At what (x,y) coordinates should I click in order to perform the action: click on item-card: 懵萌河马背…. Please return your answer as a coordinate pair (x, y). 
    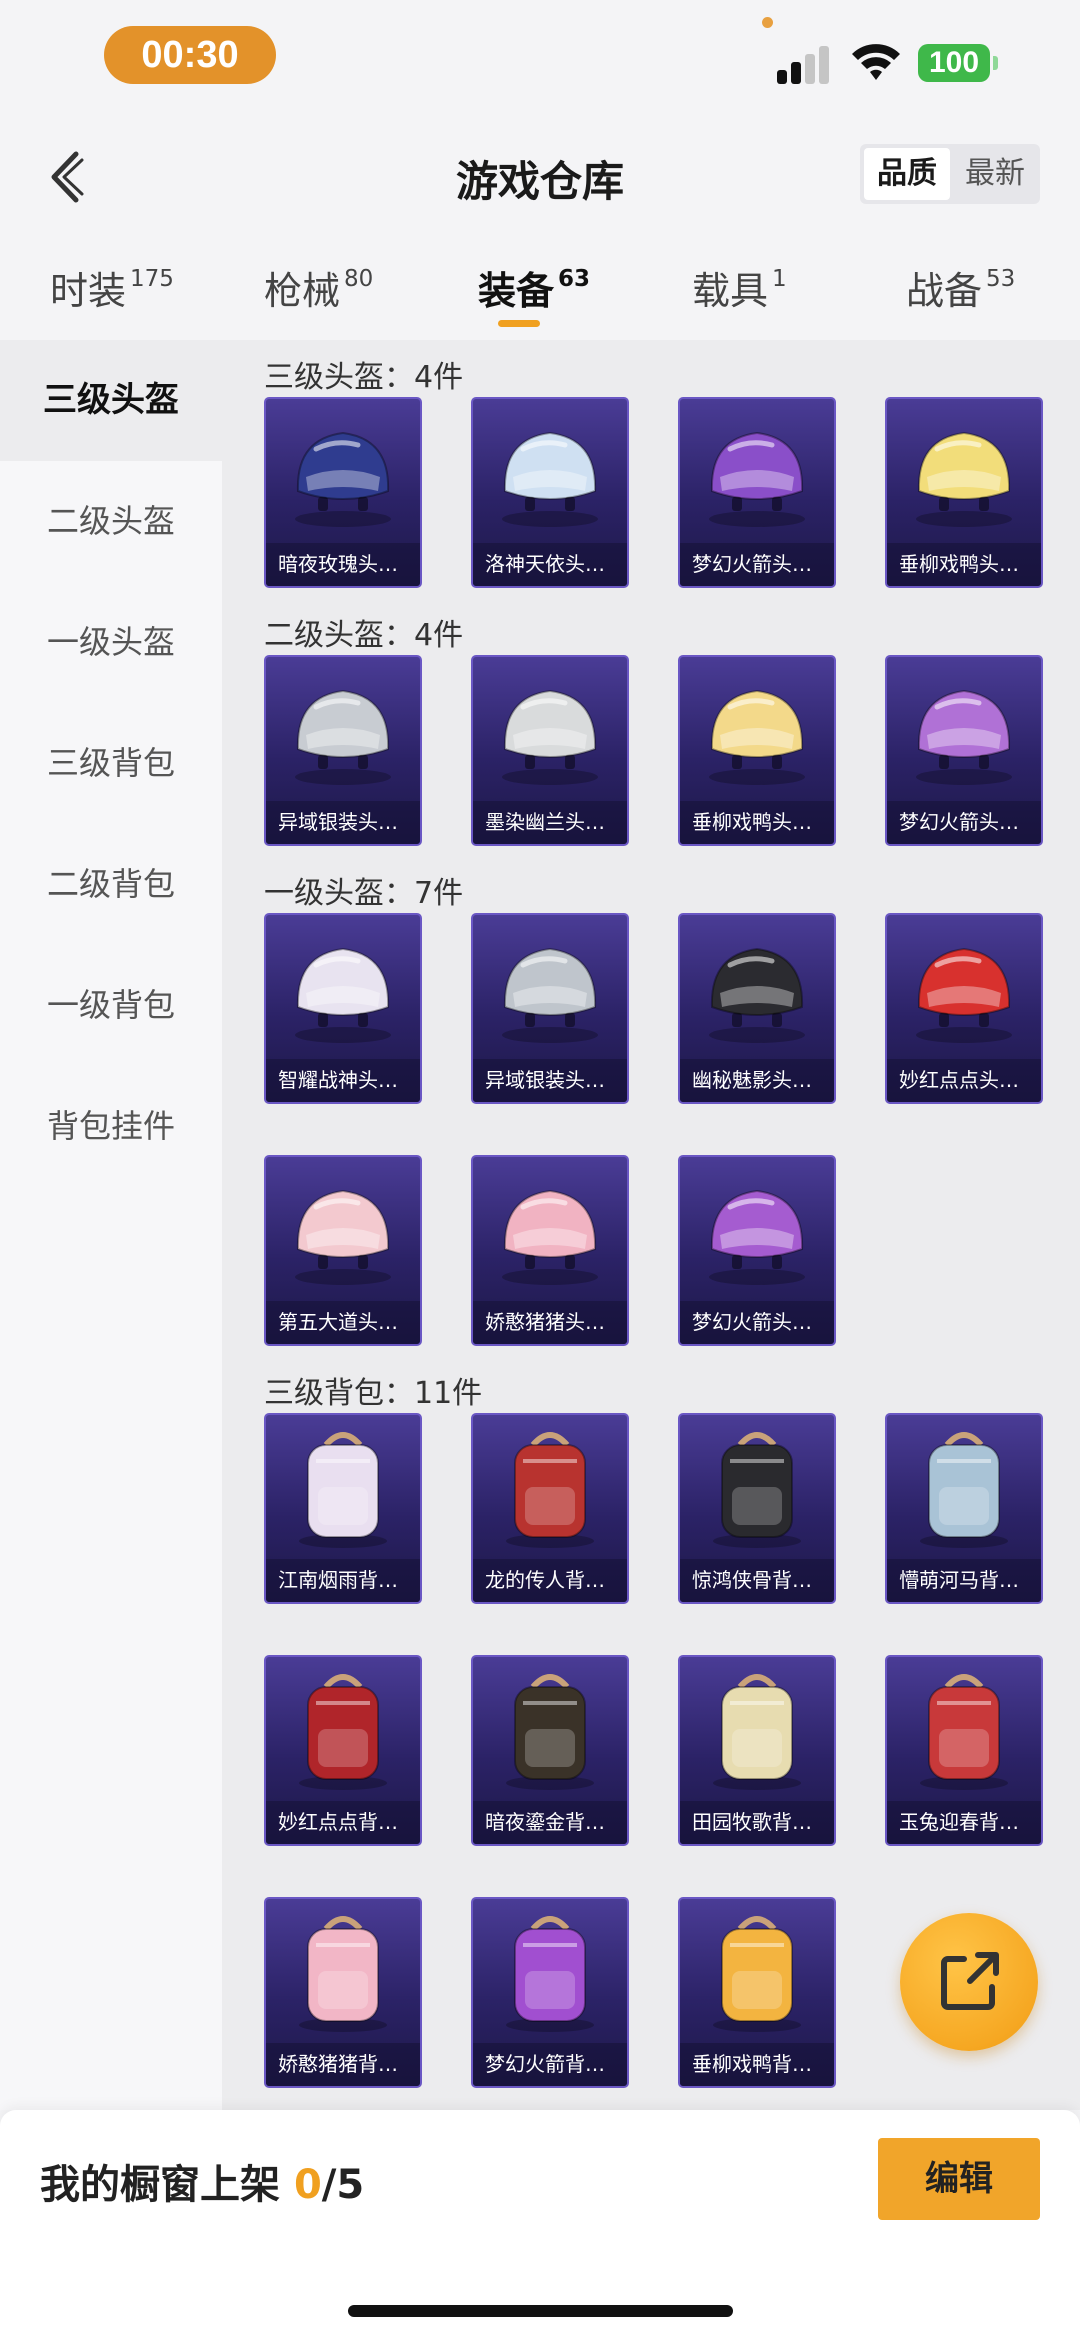
    Looking at the image, I should click on (964, 1508).